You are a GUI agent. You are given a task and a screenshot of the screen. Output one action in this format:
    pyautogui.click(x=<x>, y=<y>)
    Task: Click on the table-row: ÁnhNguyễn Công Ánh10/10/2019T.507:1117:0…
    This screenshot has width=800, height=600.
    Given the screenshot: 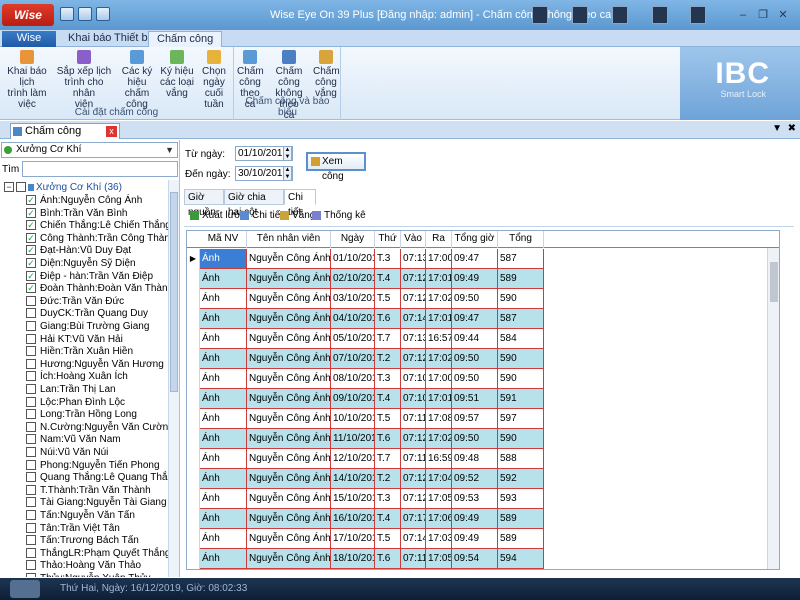 What is the action you would take?
    pyautogui.click(x=483, y=419)
    